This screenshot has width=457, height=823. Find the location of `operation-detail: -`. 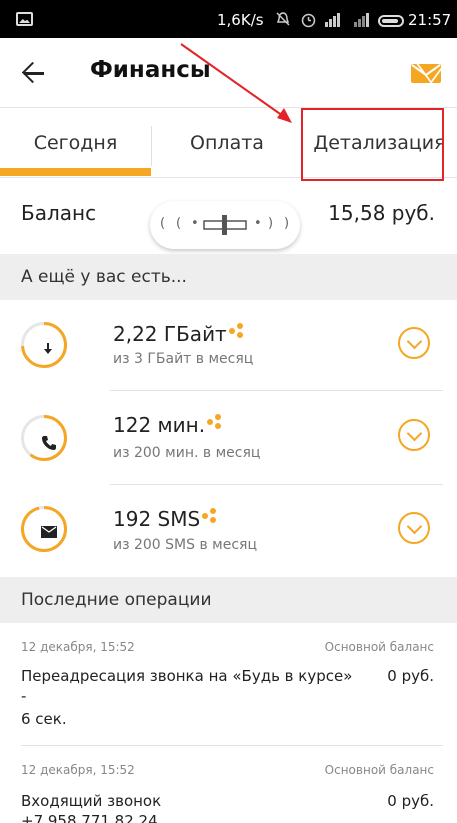

operation-detail: - is located at coordinates (24, 696).